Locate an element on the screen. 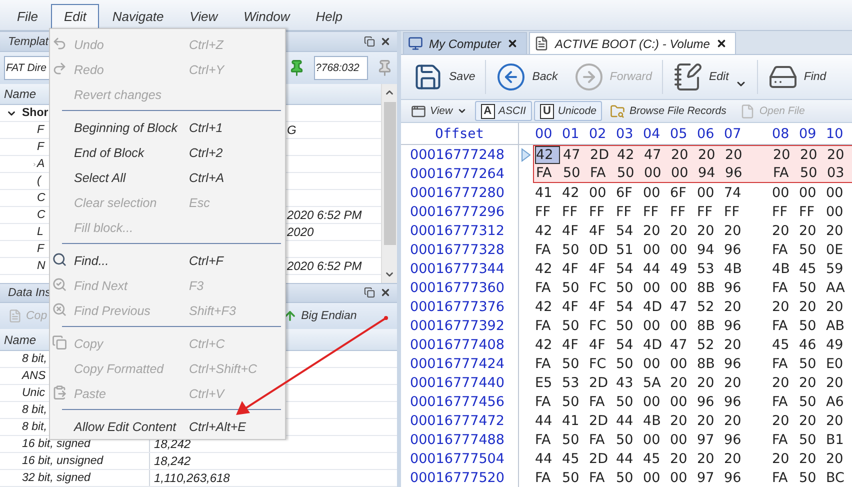  offset-cell: 00016777344 is located at coordinates (460, 268).